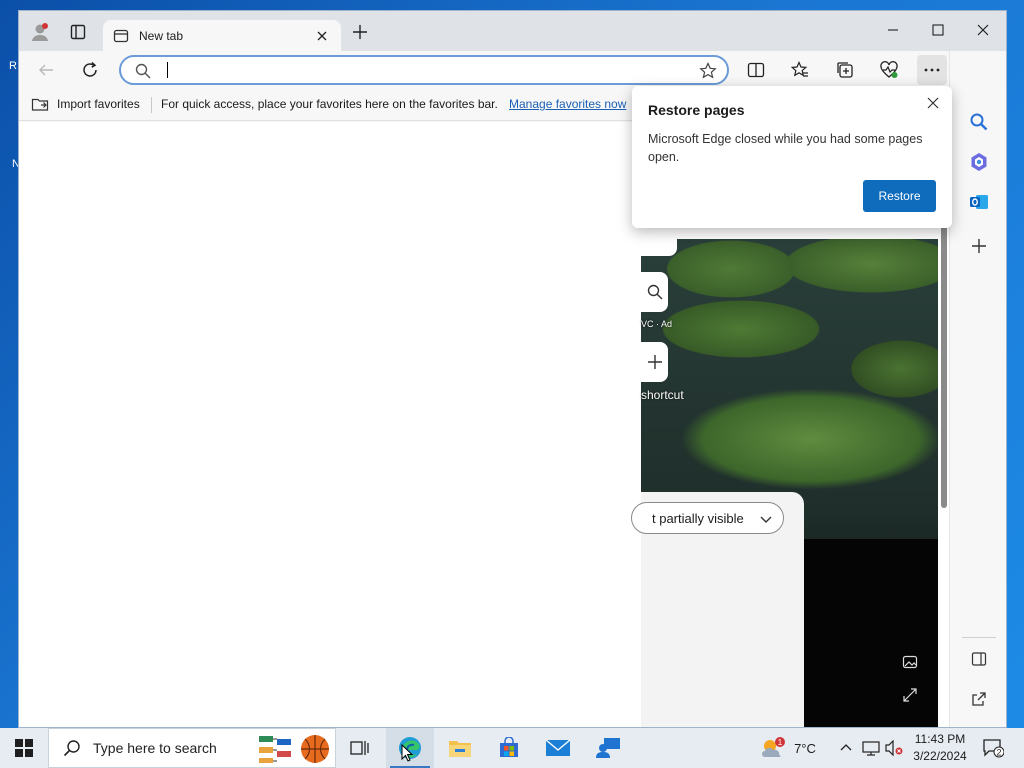 This screenshot has width=1024, height=768. I want to click on favorites-divider, so click(151, 105).